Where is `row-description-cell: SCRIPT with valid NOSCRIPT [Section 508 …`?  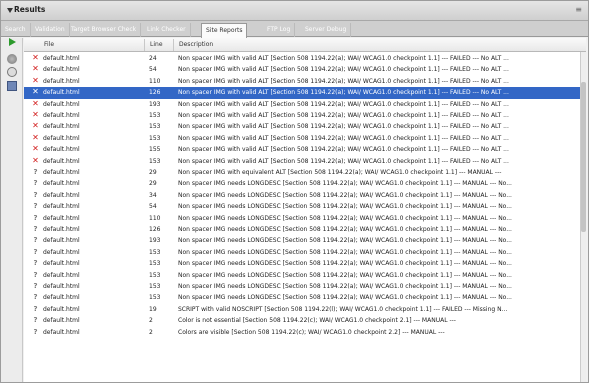 row-description-cell: SCRIPT with valid NOSCRIPT [Section 508 … is located at coordinates (343, 309).